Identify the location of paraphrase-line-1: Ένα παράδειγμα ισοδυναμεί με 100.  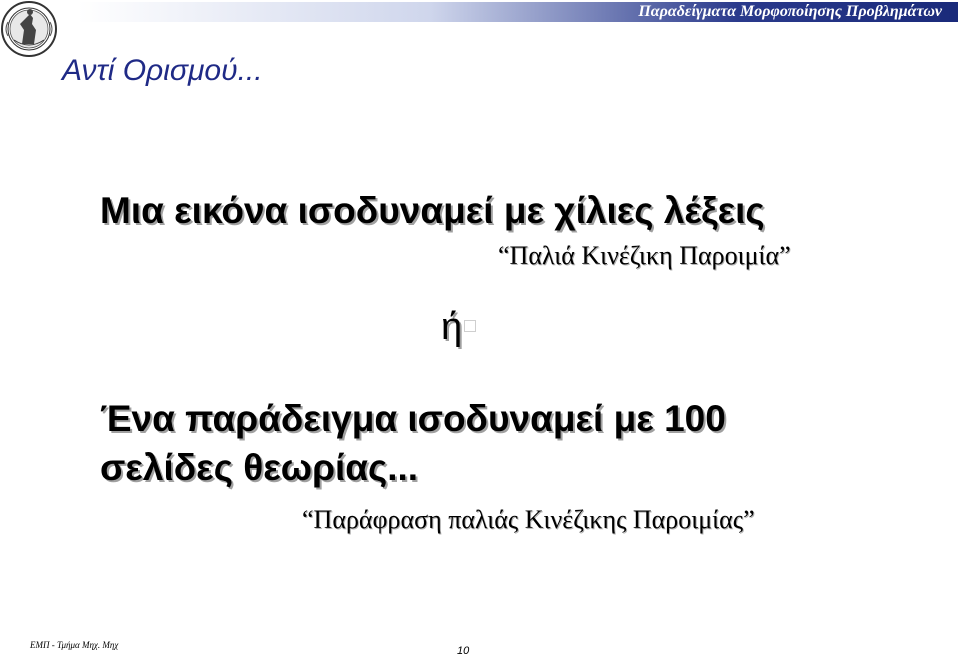
(413, 418).